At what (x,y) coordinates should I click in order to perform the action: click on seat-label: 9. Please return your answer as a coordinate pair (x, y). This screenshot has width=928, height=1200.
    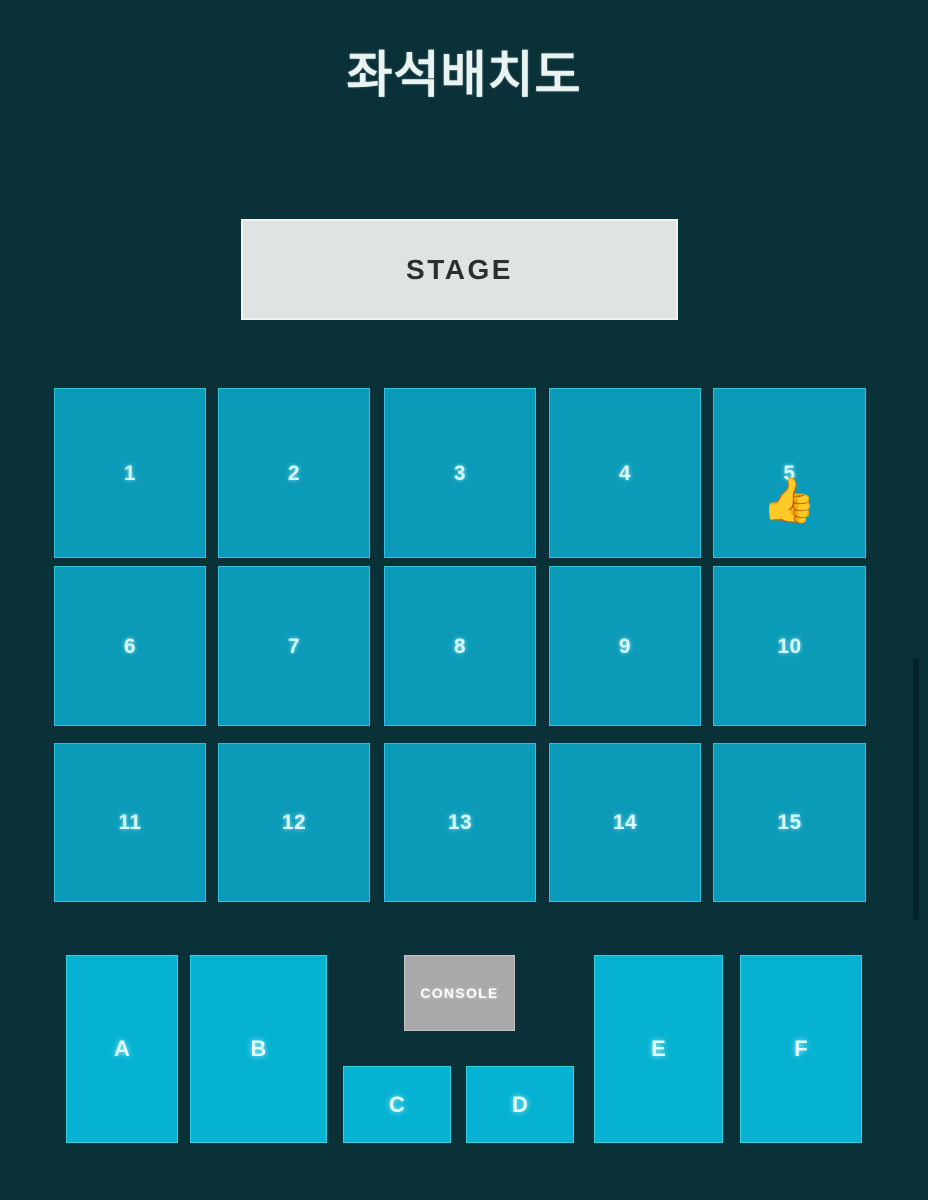
    Looking at the image, I should click on (625, 646).